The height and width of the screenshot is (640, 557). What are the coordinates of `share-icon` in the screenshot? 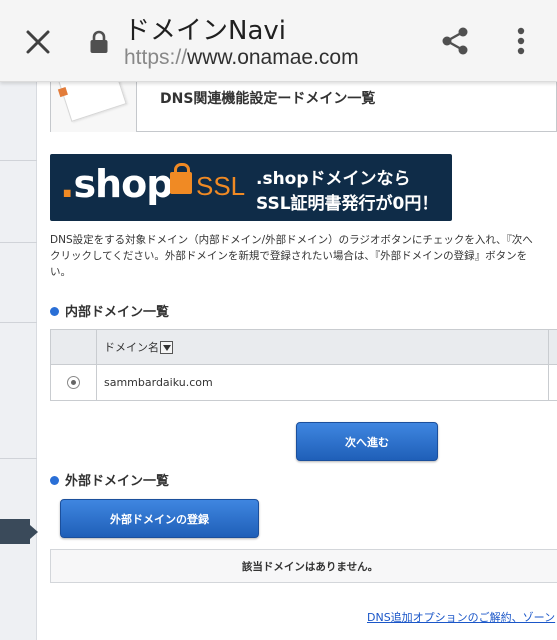 It's located at (455, 41).